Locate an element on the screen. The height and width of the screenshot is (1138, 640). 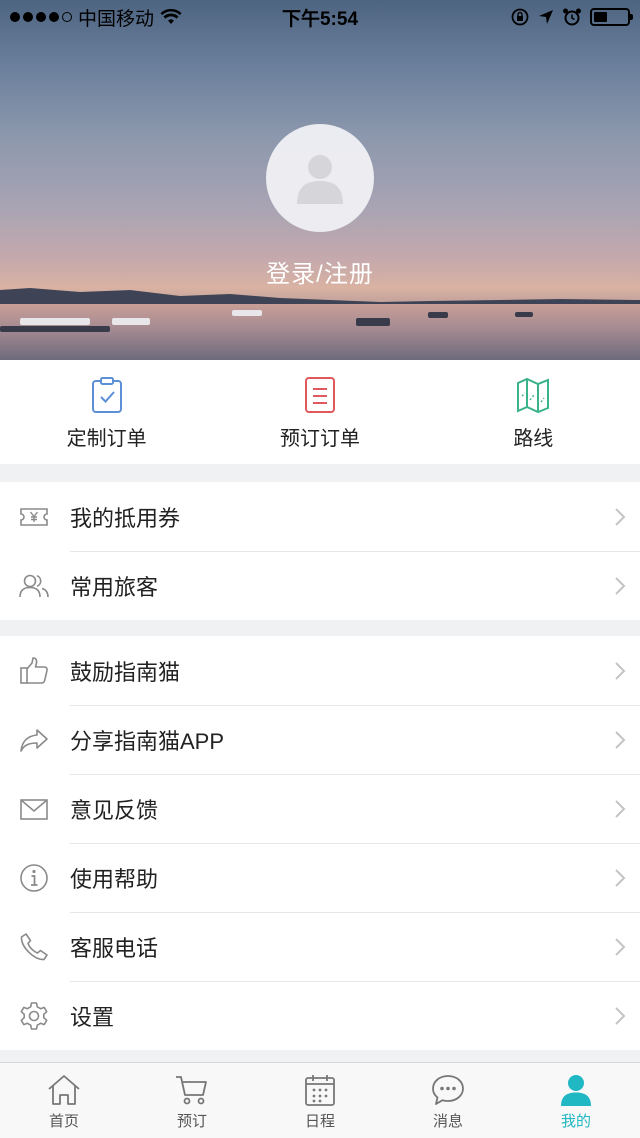
tab-schedule: 日程 is located at coordinates (320, 1100).